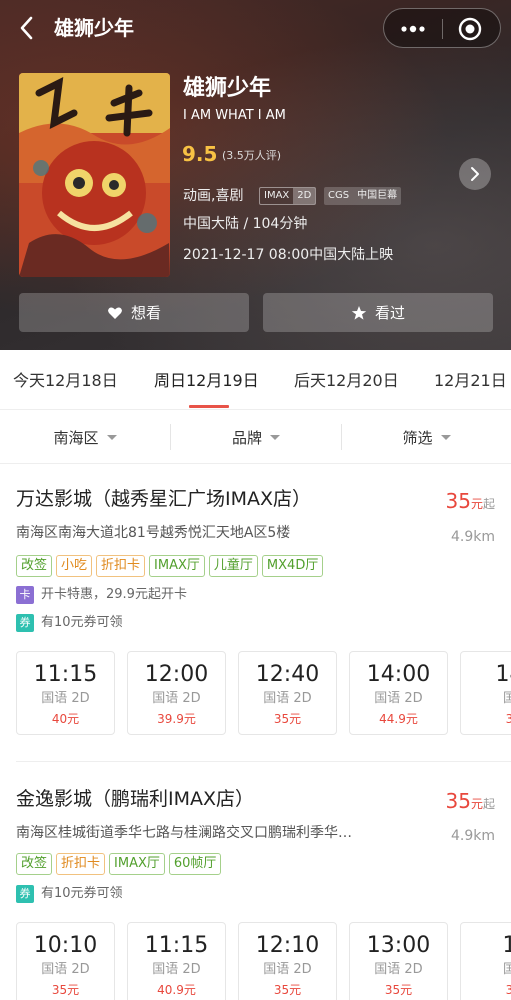 This screenshot has height=1000, width=511. Describe the element at coordinates (508, 990) in the screenshot. I see `show-price: 3` at that location.